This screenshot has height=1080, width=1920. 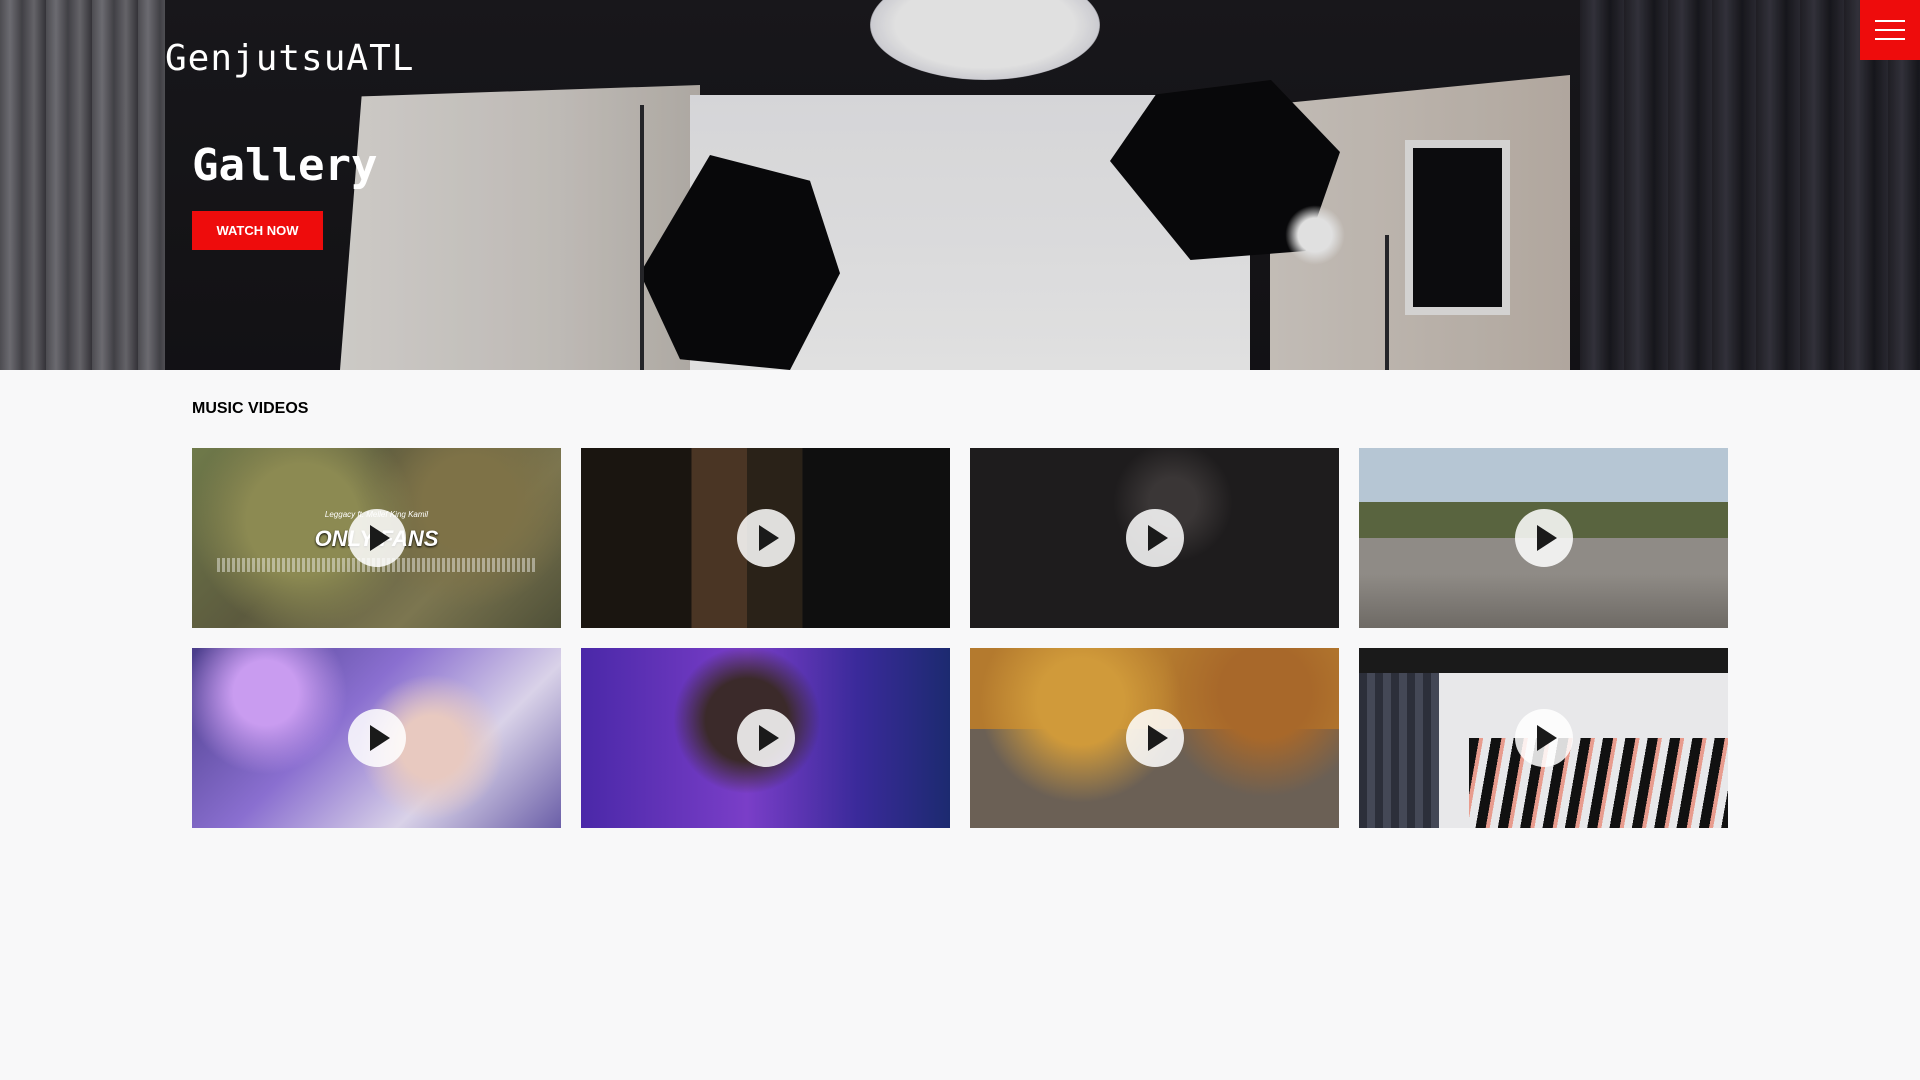 I want to click on video-thumbnail: Leggacy ft. Mellef King Kamil ONLY FANS, so click(x=376, y=538).